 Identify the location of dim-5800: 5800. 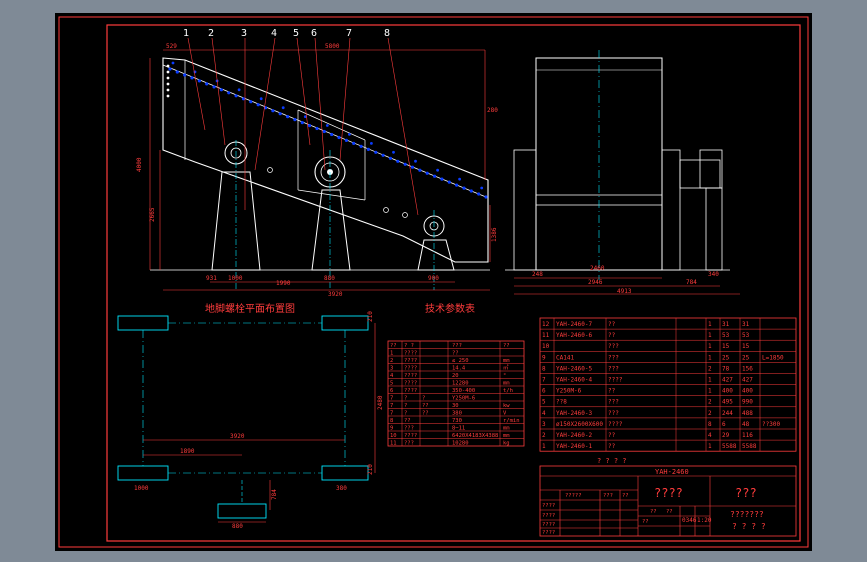
(332, 46).